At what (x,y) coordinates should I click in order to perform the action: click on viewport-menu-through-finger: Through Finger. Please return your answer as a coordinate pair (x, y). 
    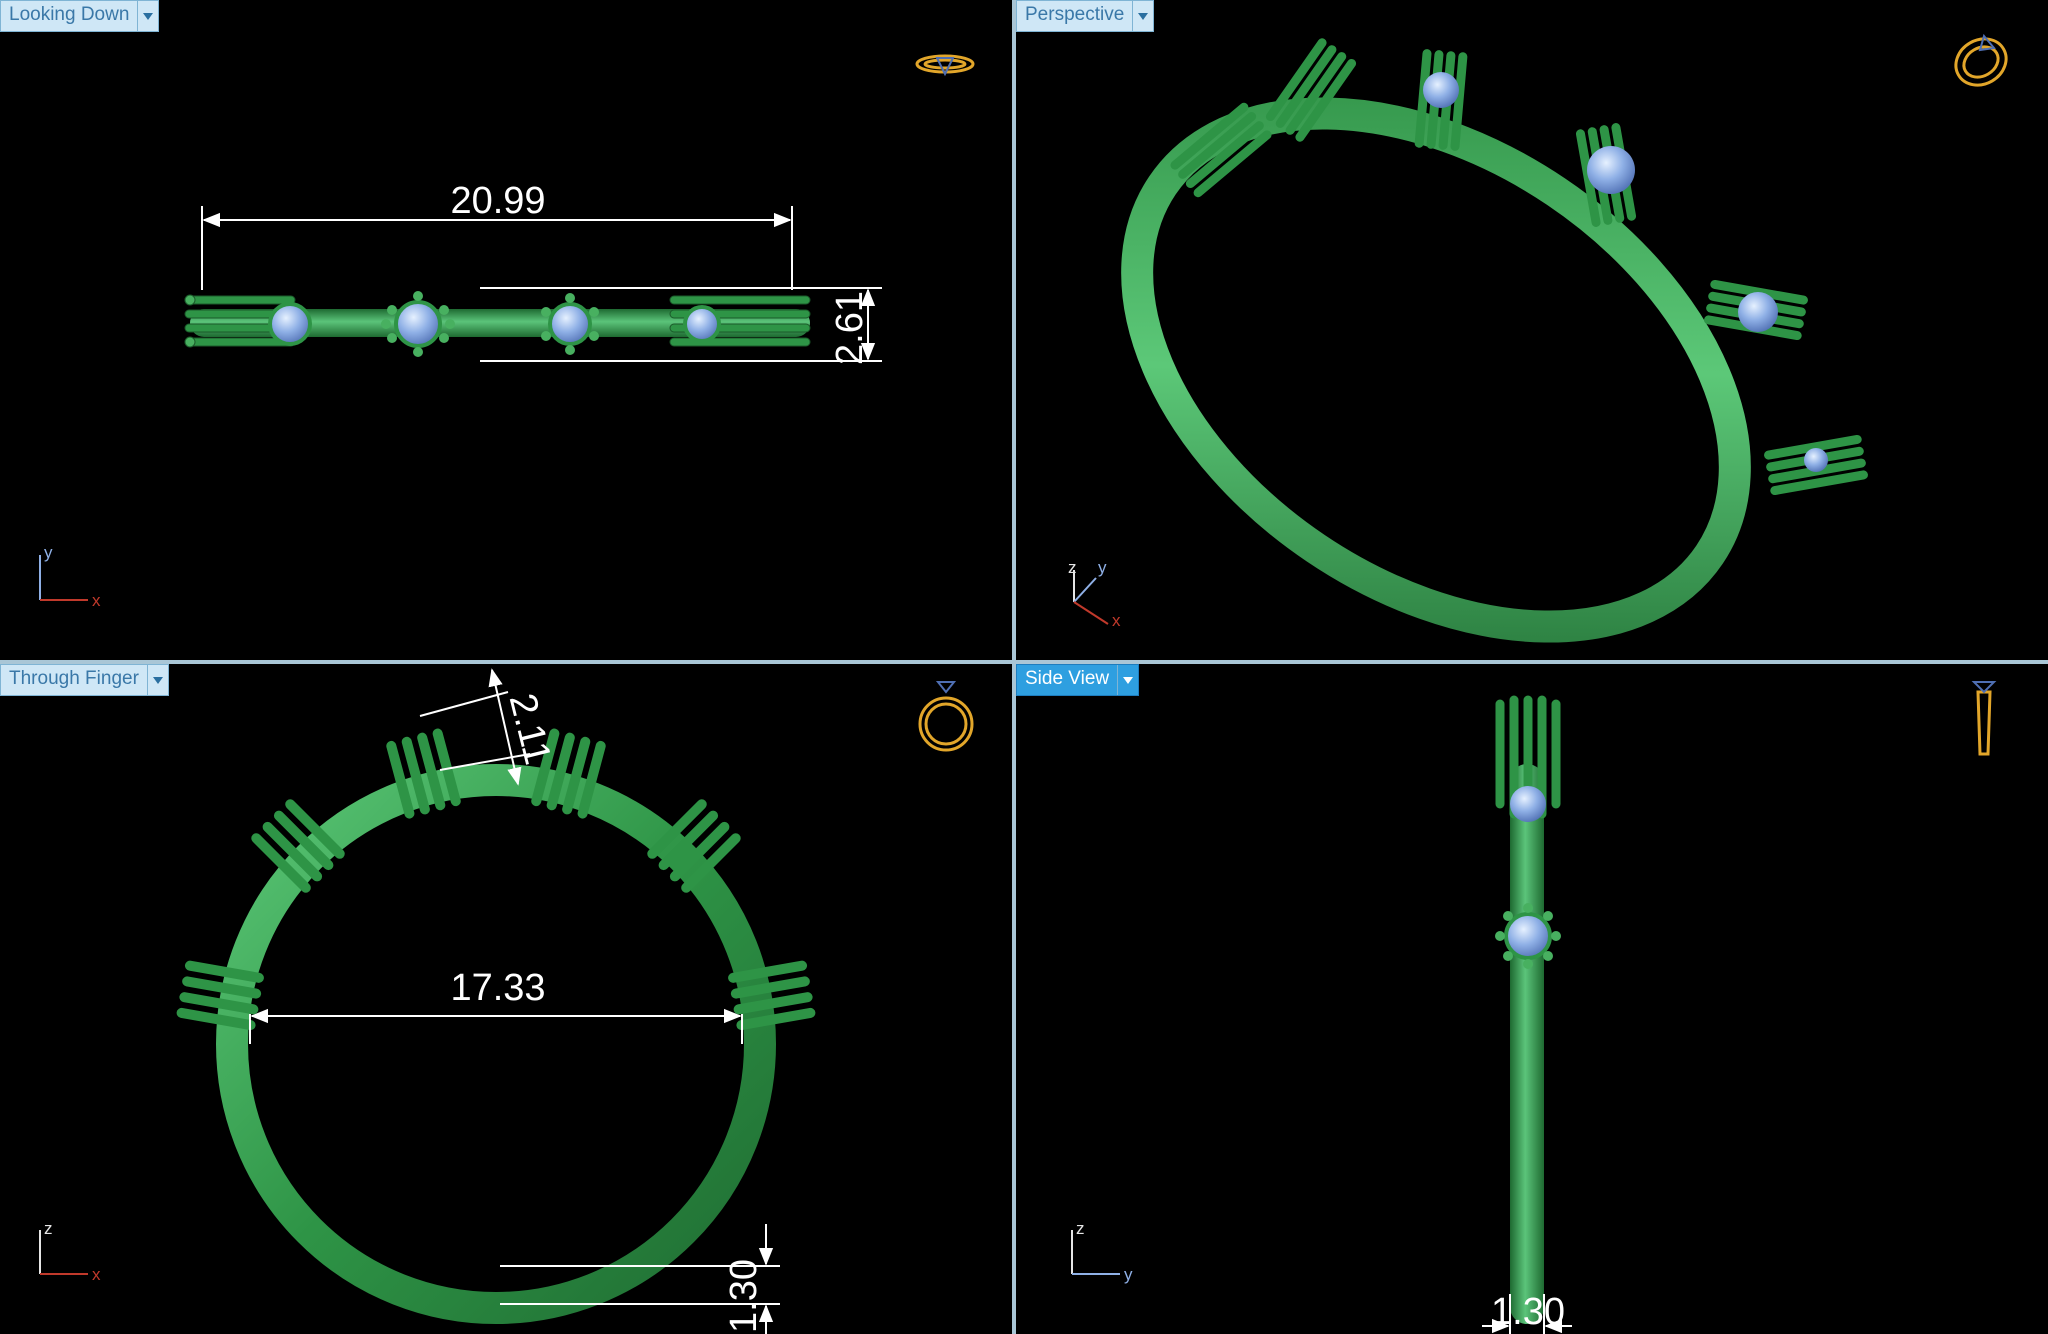
    Looking at the image, I should click on (84, 680).